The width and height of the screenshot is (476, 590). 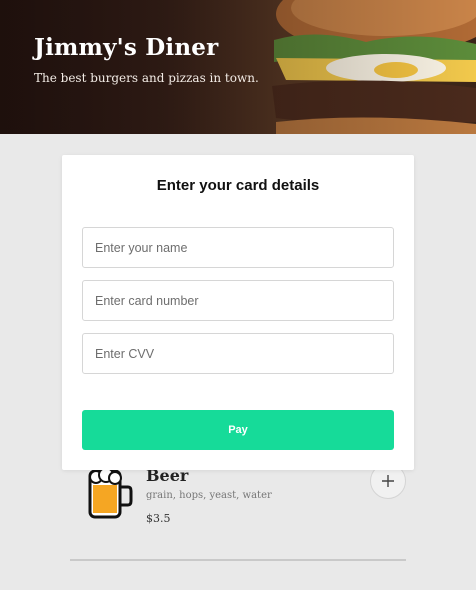 What do you see at coordinates (238, 508) in the screenshot?
I see `menu-item: Beer grain, hops, yeast, water $3.5` at bounding box center [238, 508].